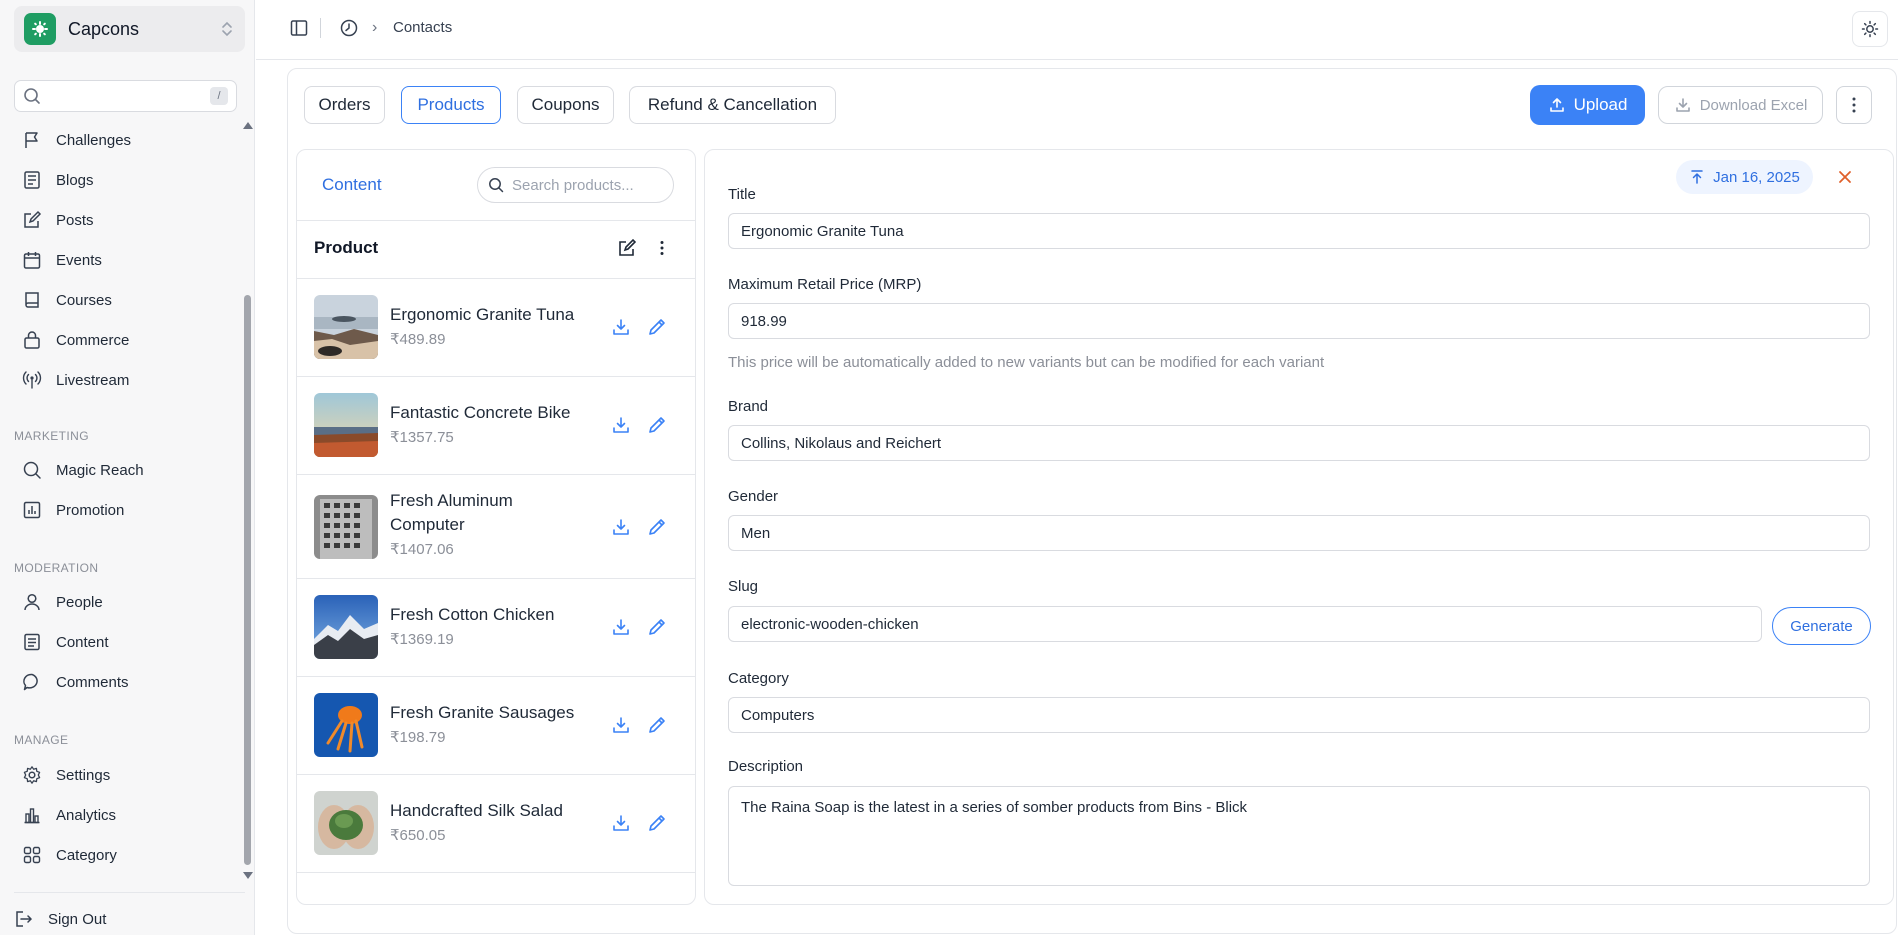 The width and height of the screenshot is (1898, 935). What do you see at coordinates (352, 185) in the screenshot?
I see `tab-content: Content` at bounding box center [352, 185].